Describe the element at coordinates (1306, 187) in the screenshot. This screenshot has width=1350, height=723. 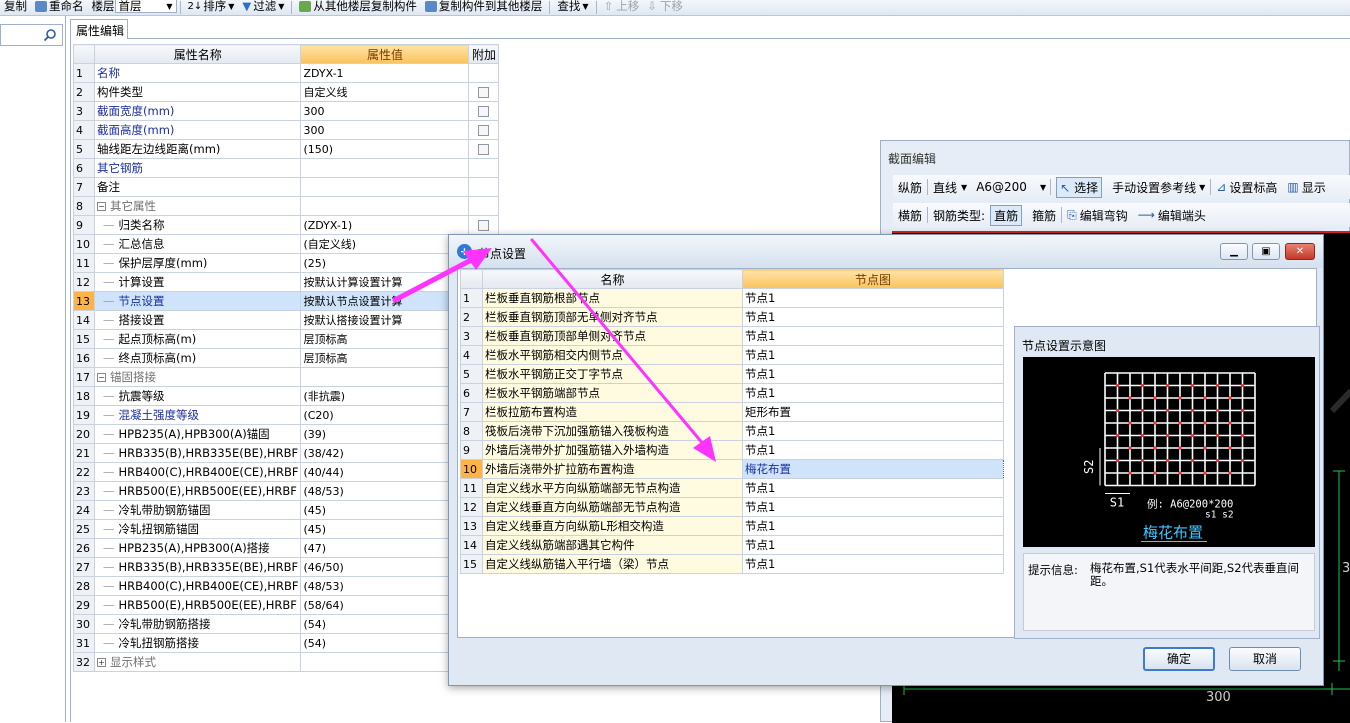
I see `display-button: ▥ 显示` at that location.